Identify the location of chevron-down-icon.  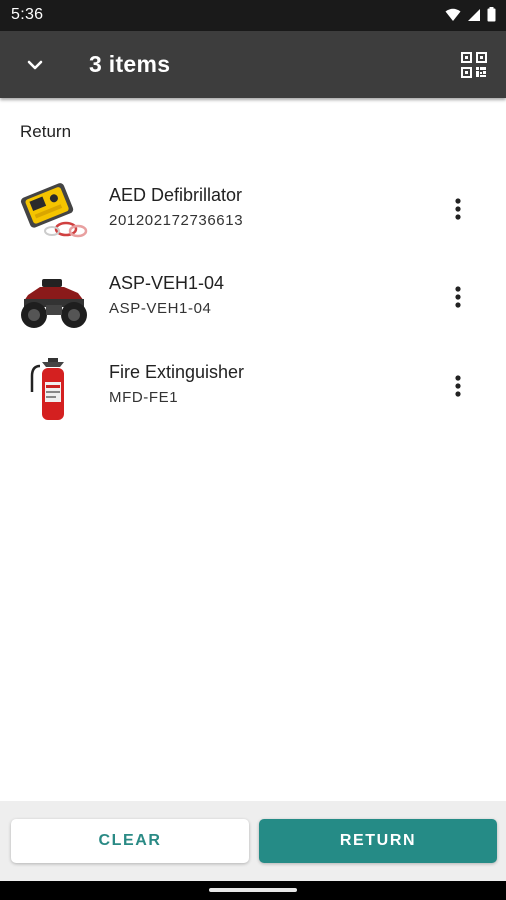
(35, 65).